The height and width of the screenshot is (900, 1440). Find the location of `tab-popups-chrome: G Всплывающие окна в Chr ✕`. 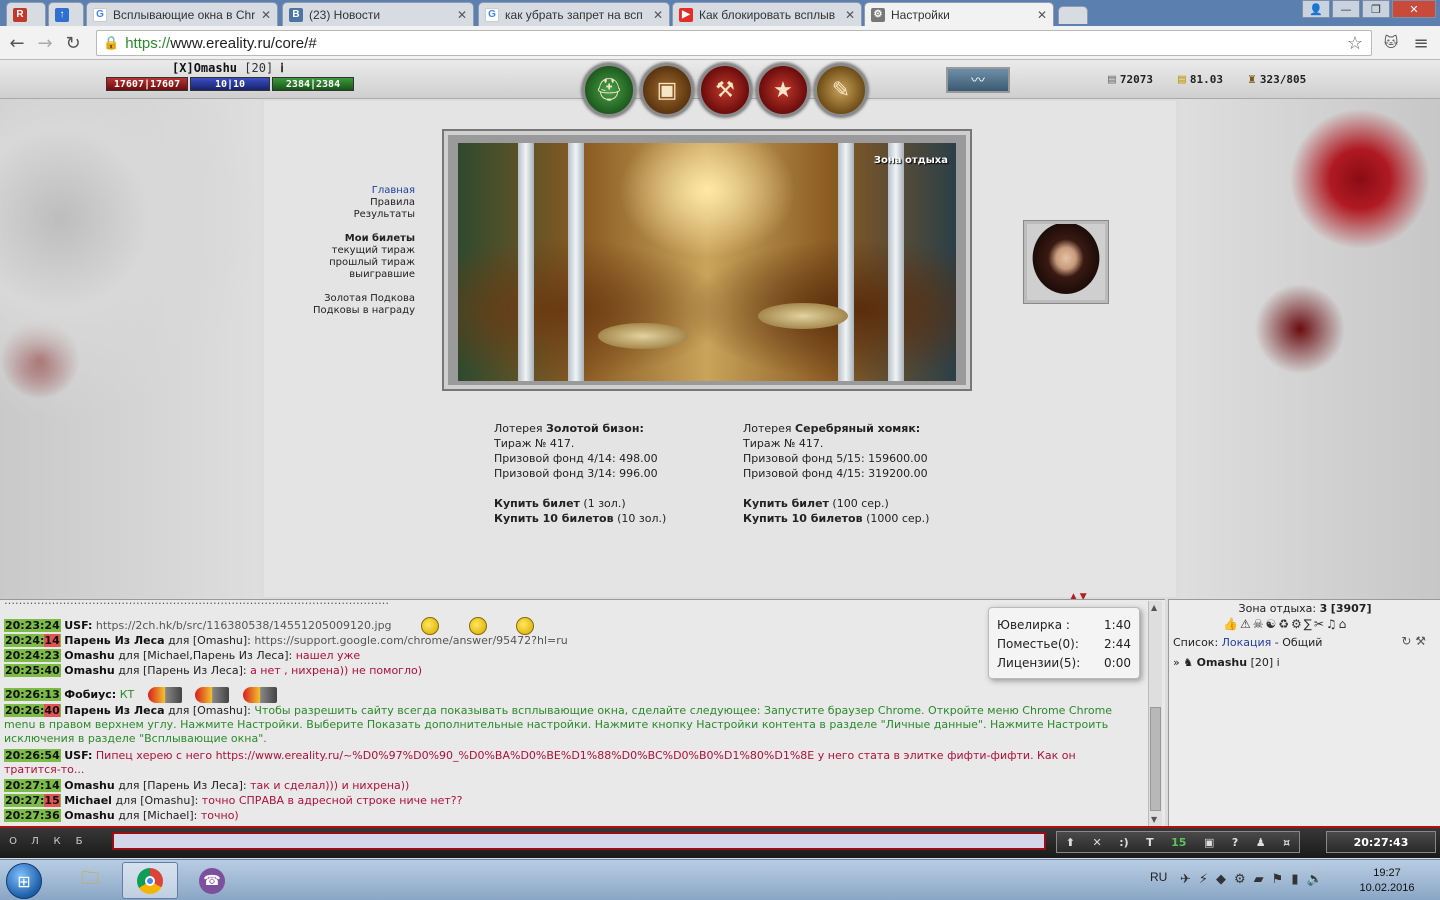

tab-popups-chrome: G Всплывающие окна в Chr ✕ is located at coordinates (182, 14).